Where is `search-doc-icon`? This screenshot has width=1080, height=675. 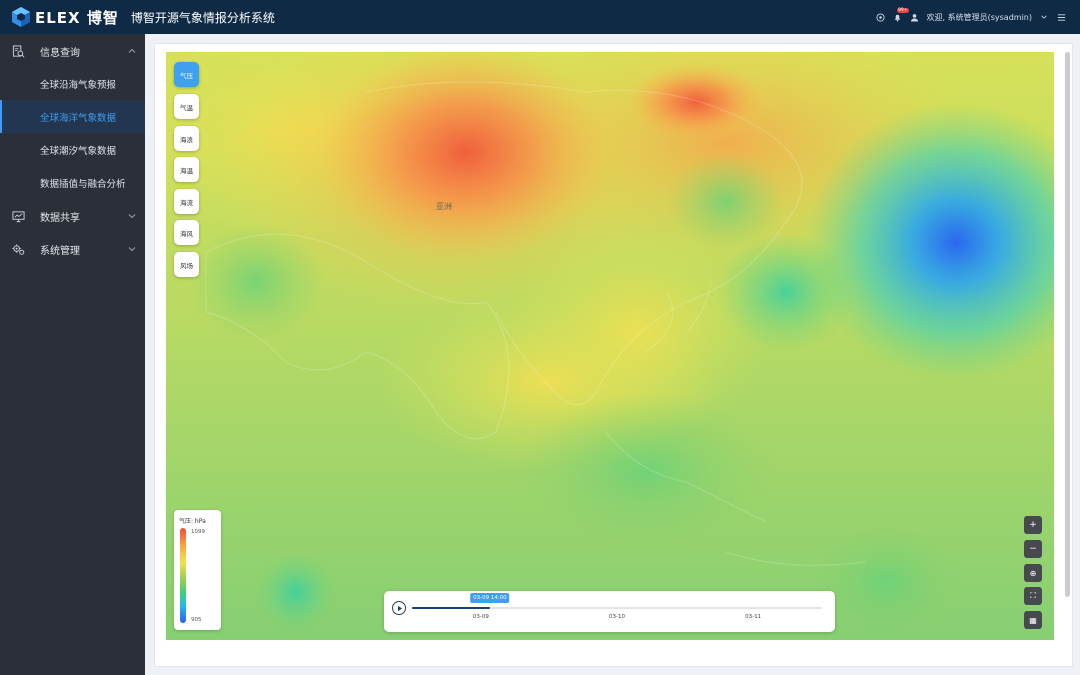 search-doc-icon is located at coordinates (18, 51).